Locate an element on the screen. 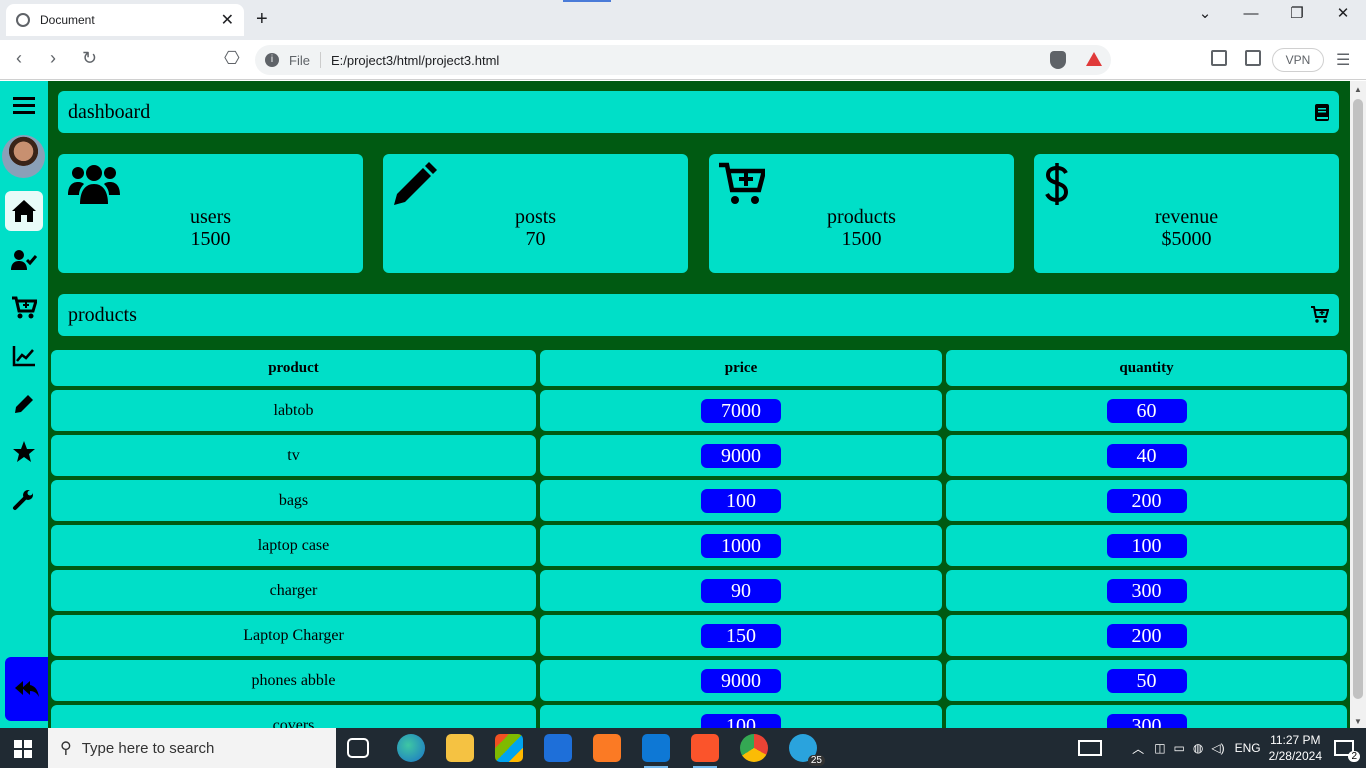  brave-rewards-icon is located at coordinates (1094, 59).